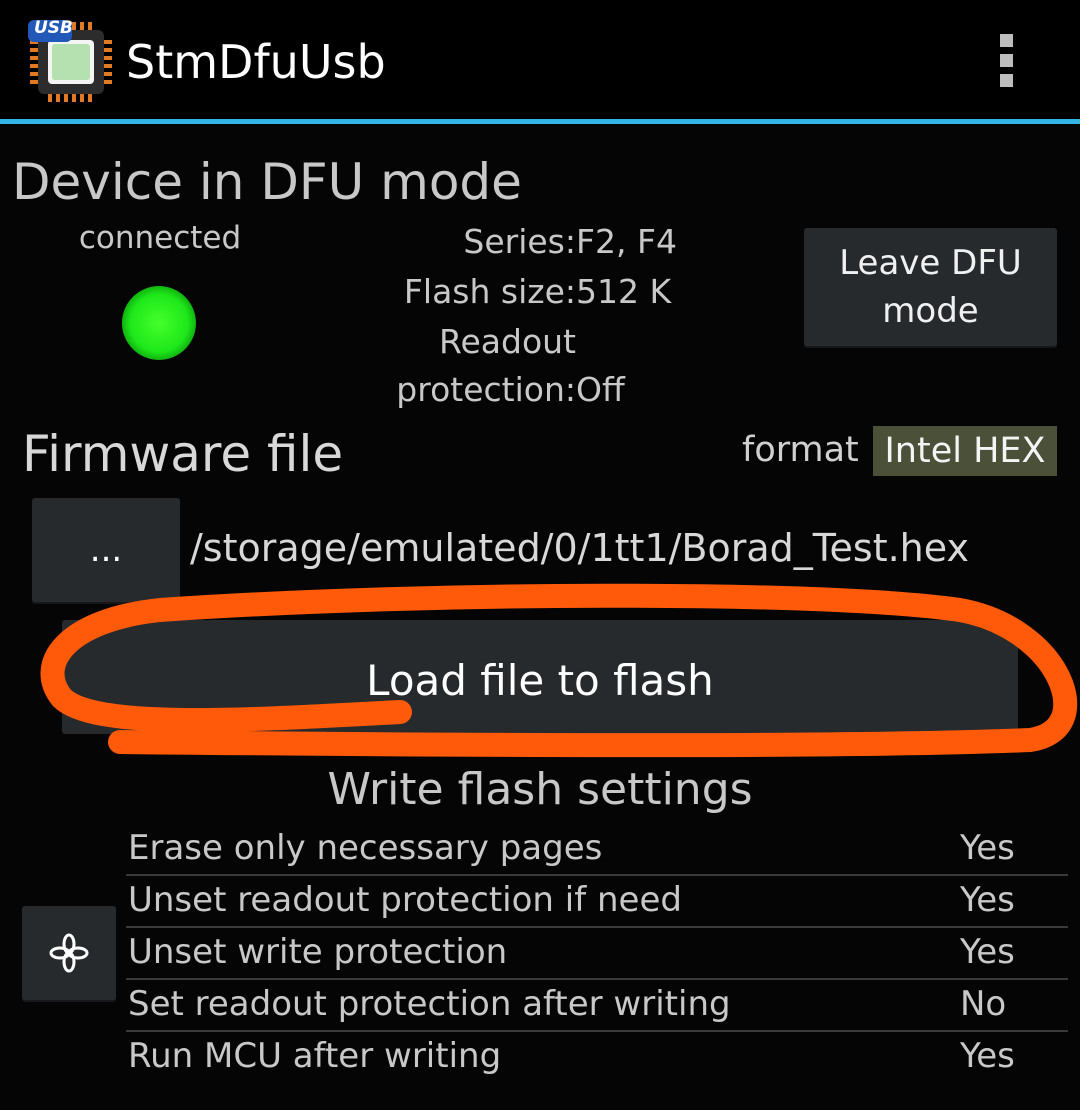 The image size is (1080, 1110). I want to click on usb-badge-text: USB, so click(54, 28).